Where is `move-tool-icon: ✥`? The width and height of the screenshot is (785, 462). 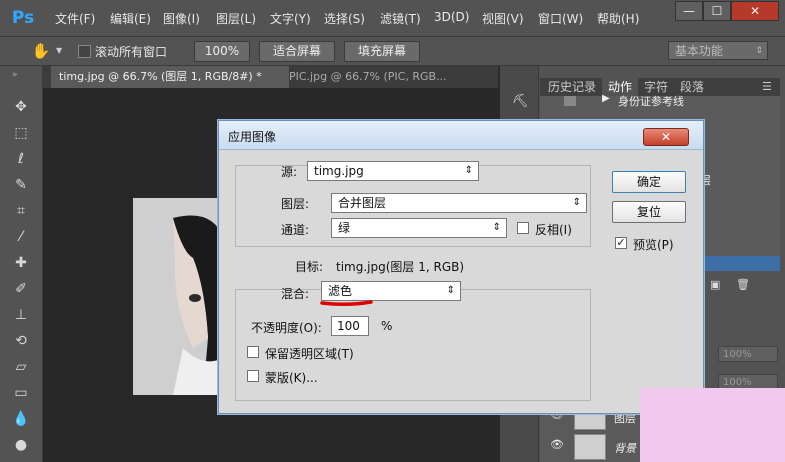
move-tool-icon: ✥ is located at coordinates (21, 107).